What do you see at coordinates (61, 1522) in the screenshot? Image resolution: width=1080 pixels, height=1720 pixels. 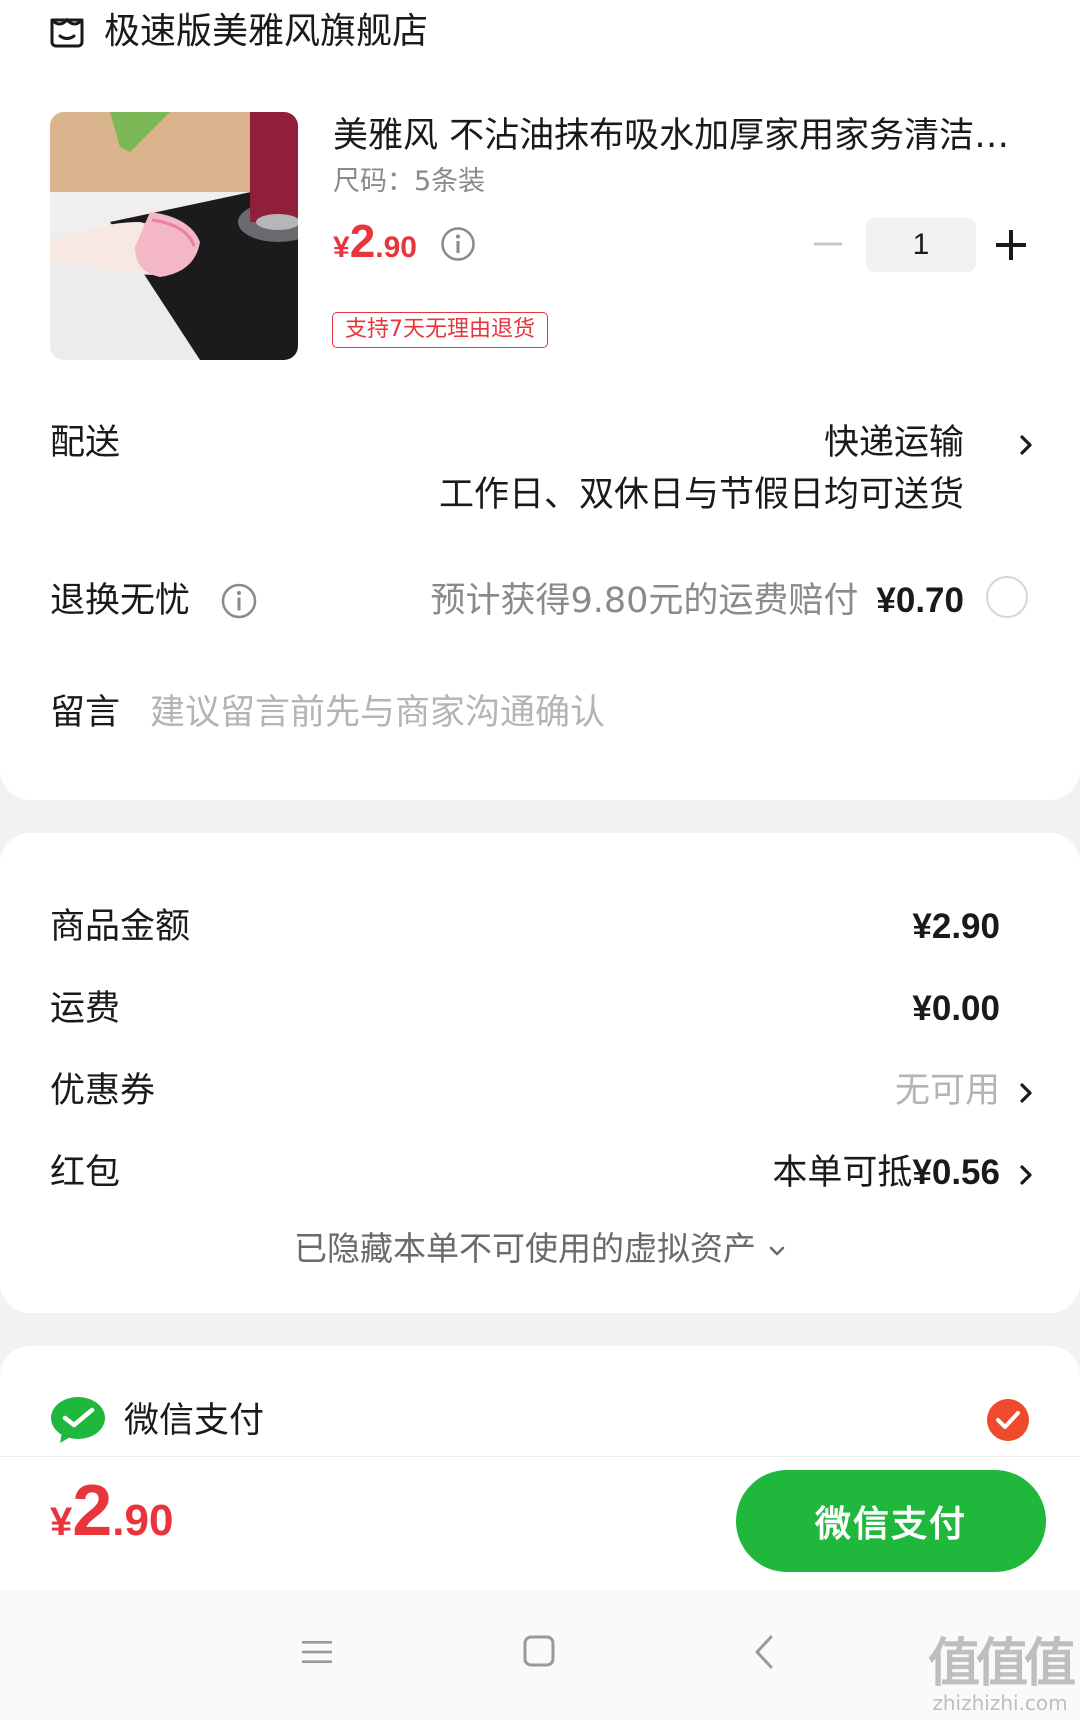 I see `total-price-currency: ¥` at bounding box center [61, 1522].